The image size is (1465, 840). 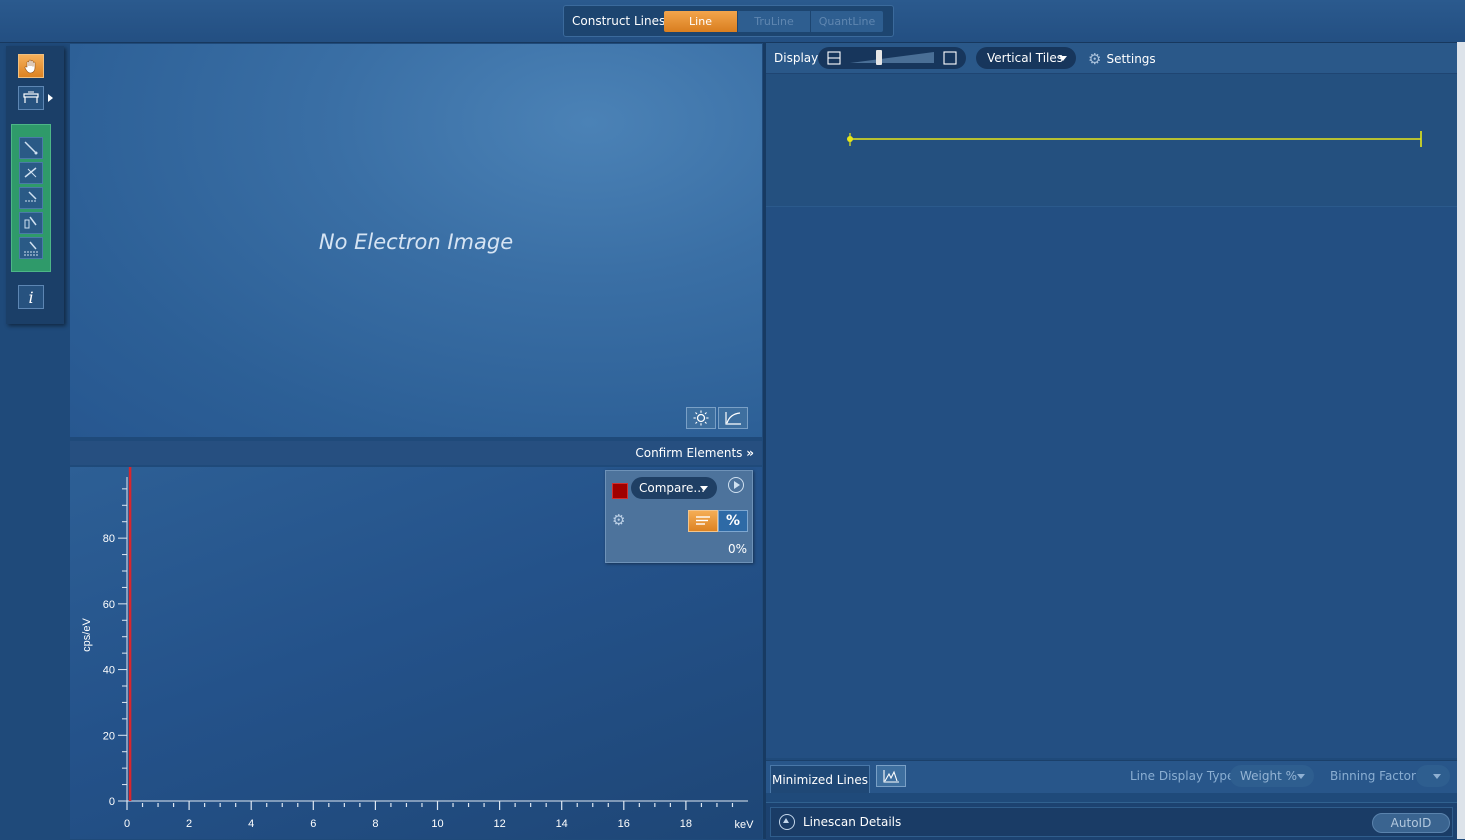 I want to click on settings-button: ⚙ Settings, so click(x=1122, y=59).